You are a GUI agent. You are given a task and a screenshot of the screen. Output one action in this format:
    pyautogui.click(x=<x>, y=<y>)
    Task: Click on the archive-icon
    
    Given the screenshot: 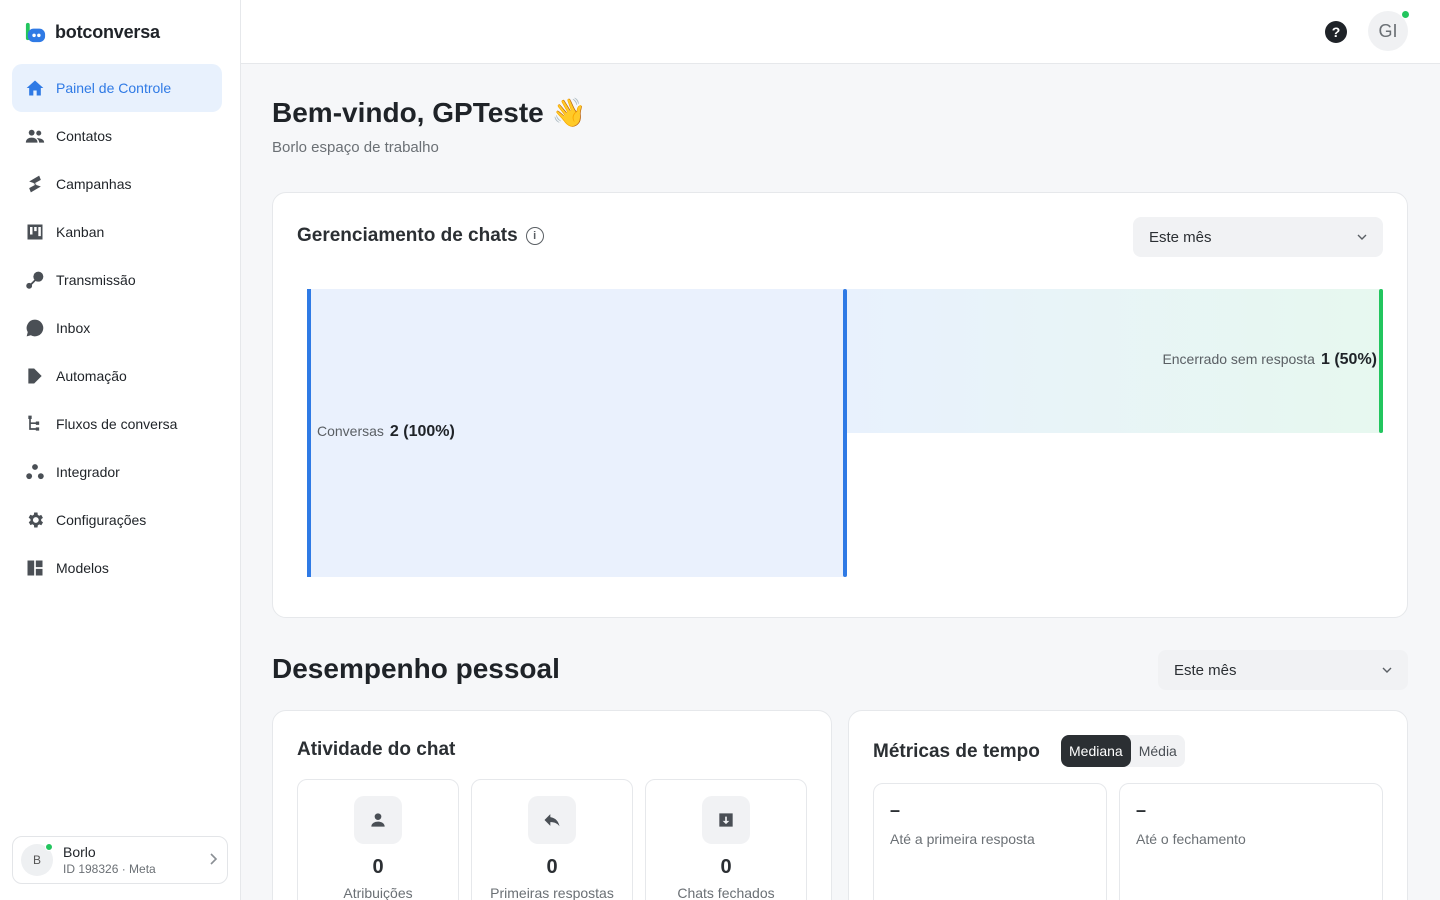 What is the action you would take?
    pyautogui.click(x=726, y=820)
    